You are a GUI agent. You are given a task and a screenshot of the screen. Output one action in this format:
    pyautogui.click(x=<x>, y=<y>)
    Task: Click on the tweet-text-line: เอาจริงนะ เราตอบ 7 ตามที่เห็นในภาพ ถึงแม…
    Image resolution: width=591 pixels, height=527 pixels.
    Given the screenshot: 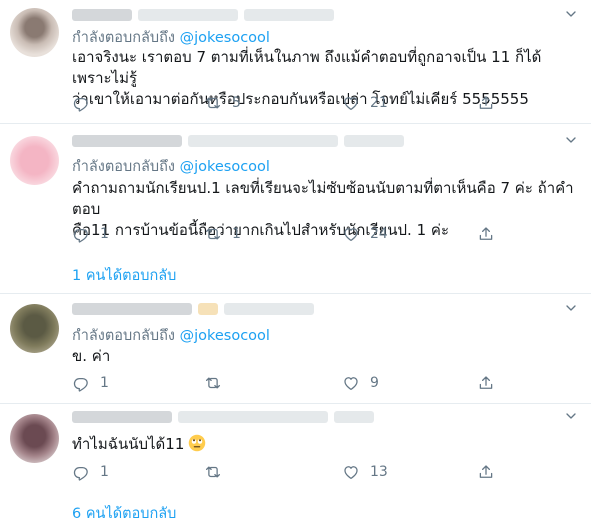 What is the action you would take?
    pyautogui.click(x=307, y=67)
    